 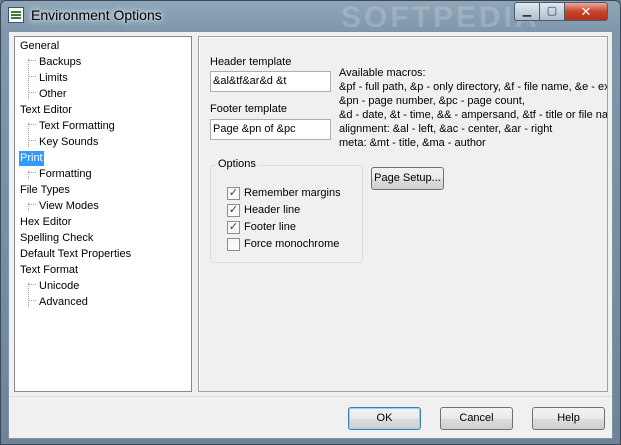 I want to click on minimize-icon: ▁, so click(x=527, y=11).